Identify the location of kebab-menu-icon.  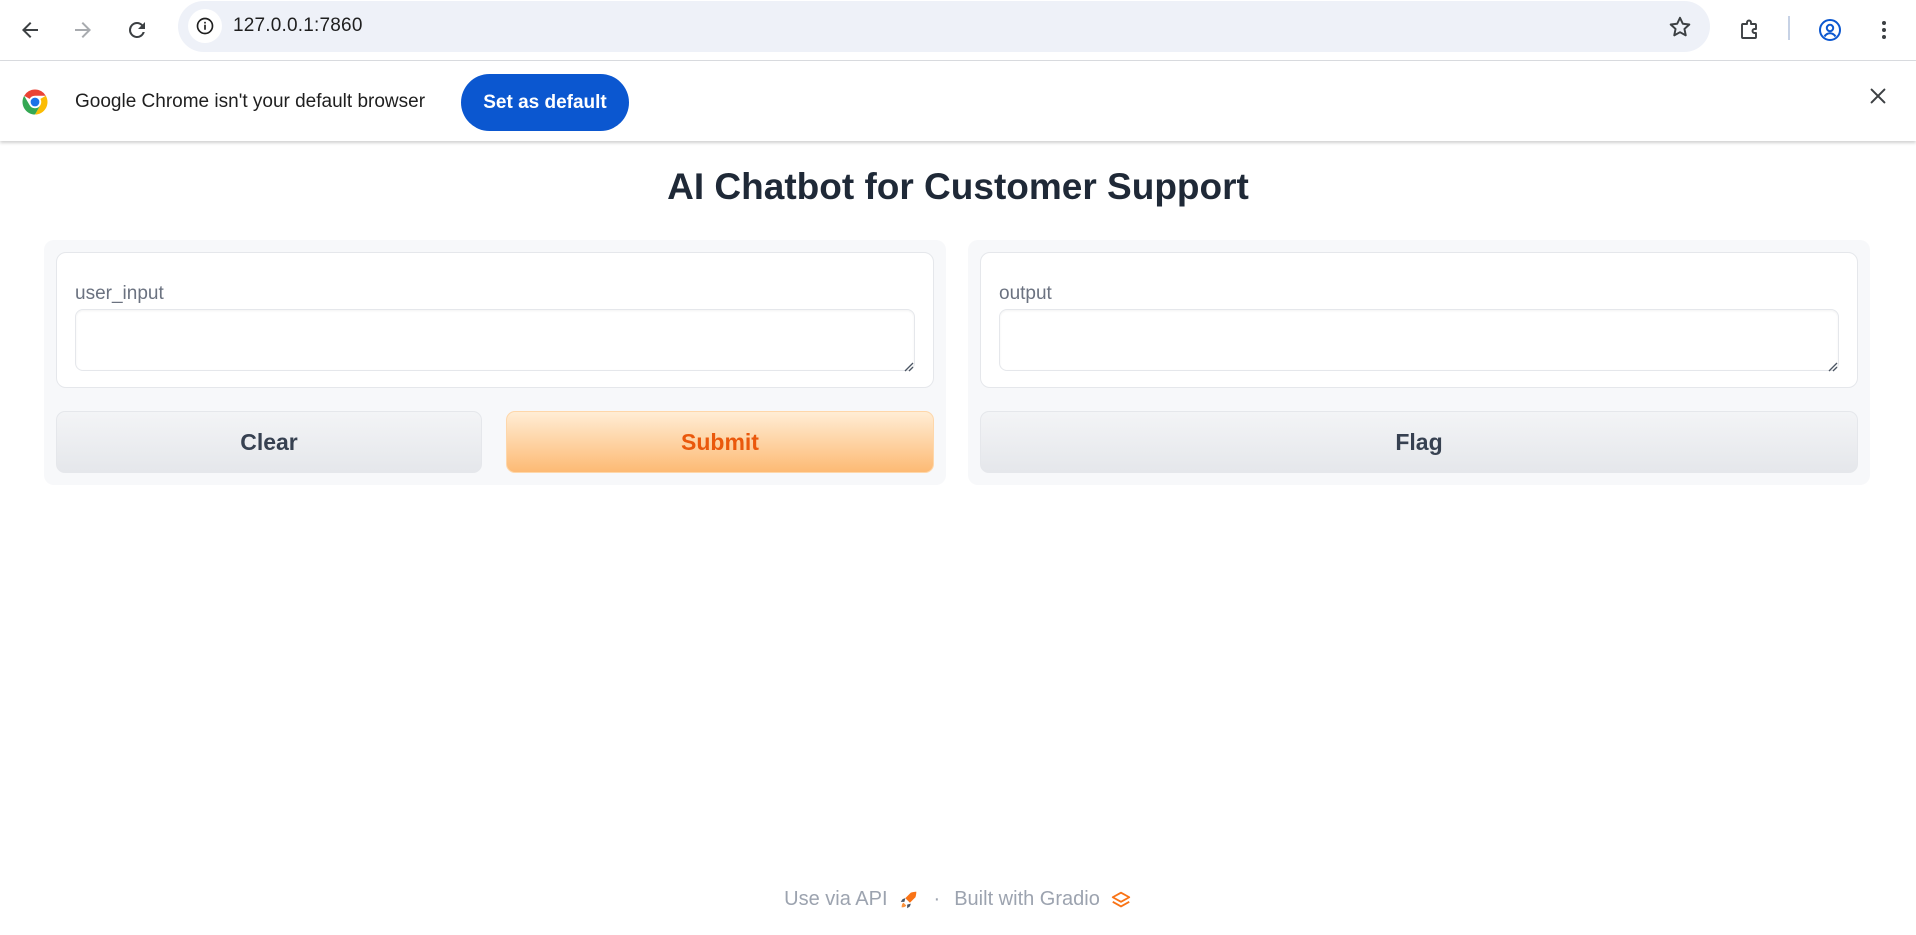
(1884, 30).